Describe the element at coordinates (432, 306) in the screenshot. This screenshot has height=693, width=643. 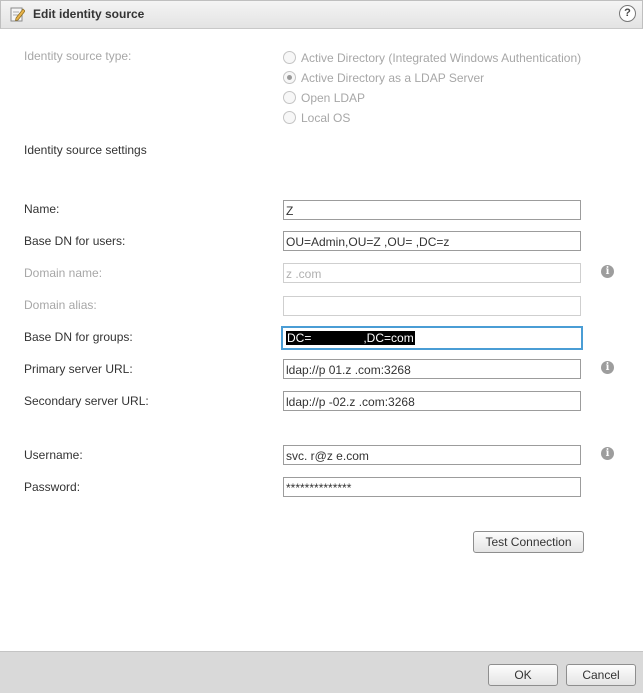
I see `domain-alias-field` at that location.